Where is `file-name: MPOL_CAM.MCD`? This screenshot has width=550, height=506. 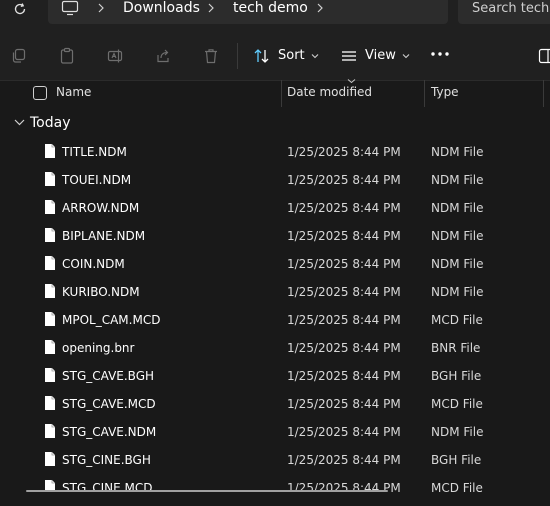 file-name: MPOL_CAM.MCD is located at coordinates (111, 320).